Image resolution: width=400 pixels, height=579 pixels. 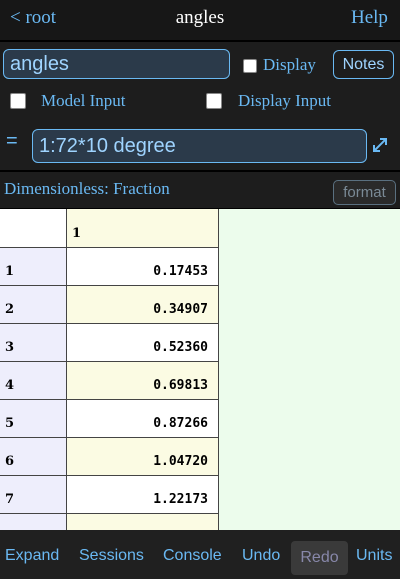 What do you see at coordinates (364, 192) in the screenshot?
I see `format-button: format` at bounding box center [364, 192].